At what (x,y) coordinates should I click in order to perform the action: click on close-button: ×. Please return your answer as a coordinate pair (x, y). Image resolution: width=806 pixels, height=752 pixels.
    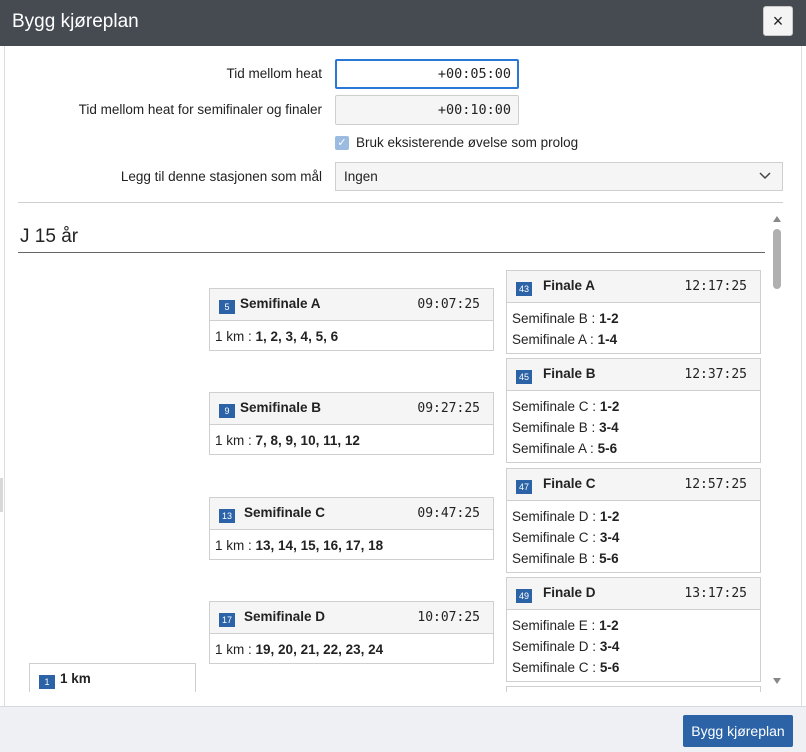
    Looking at the image, I should click on (778, 21).